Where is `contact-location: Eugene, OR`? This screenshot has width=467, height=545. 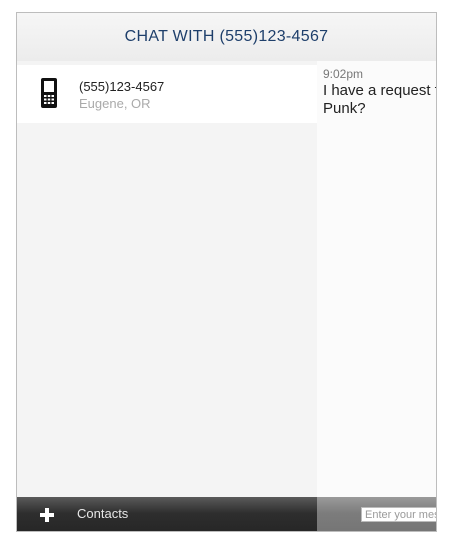
contact-location: Eugene, OR is located at coordinates (115, 103).